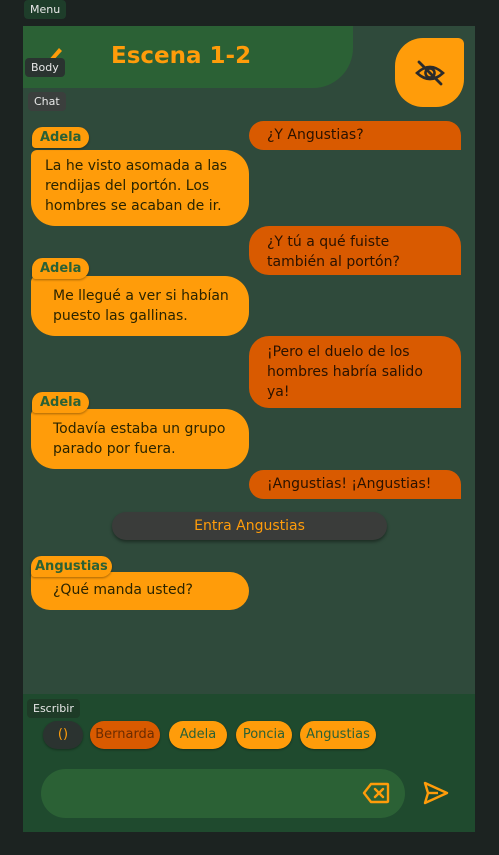 The width and height of the screenshot is (499, 855). Describe the element at coordinates (249, 763) in the screenshot. I see `composer: () Bernarda Adela Poncia Angustias` at that location.